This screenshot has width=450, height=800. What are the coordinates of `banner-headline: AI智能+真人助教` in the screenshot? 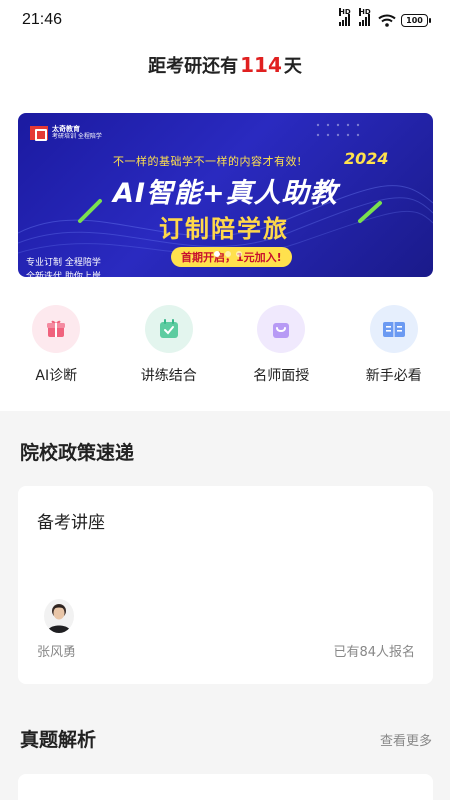 It's located at (225, 193).